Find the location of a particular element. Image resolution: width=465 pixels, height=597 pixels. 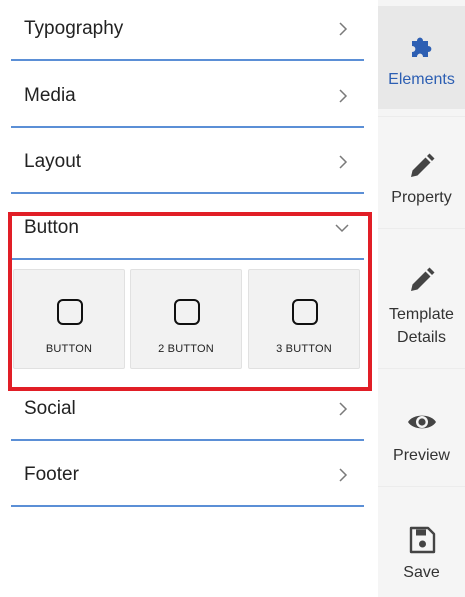

eye-icon is located at coordinates (422, 422).